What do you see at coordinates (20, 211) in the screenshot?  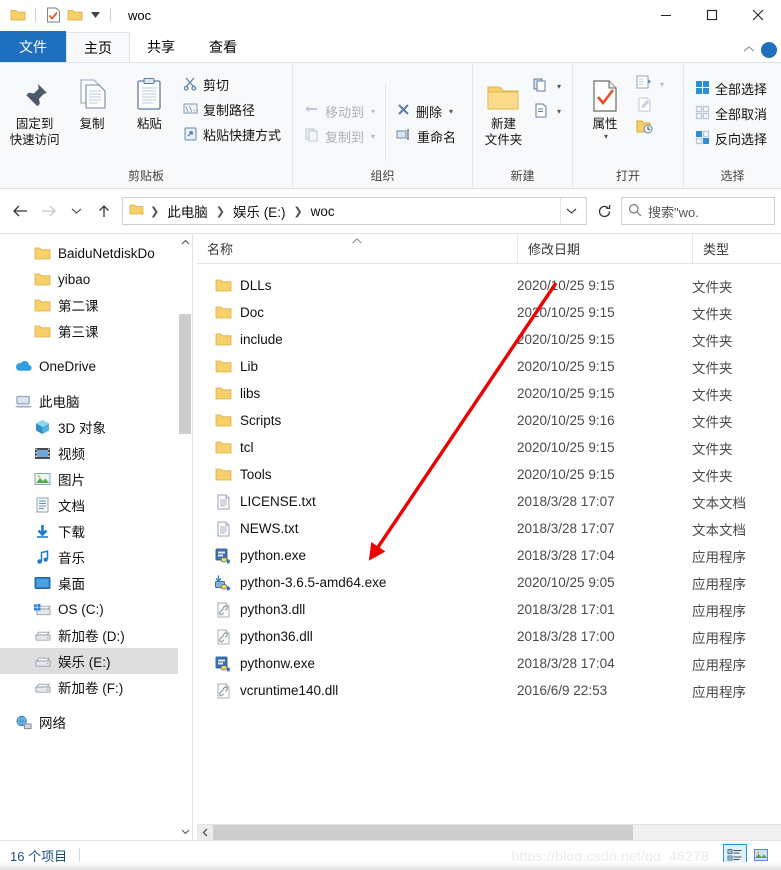 I see `back-button` at bounding box center [20, 211].